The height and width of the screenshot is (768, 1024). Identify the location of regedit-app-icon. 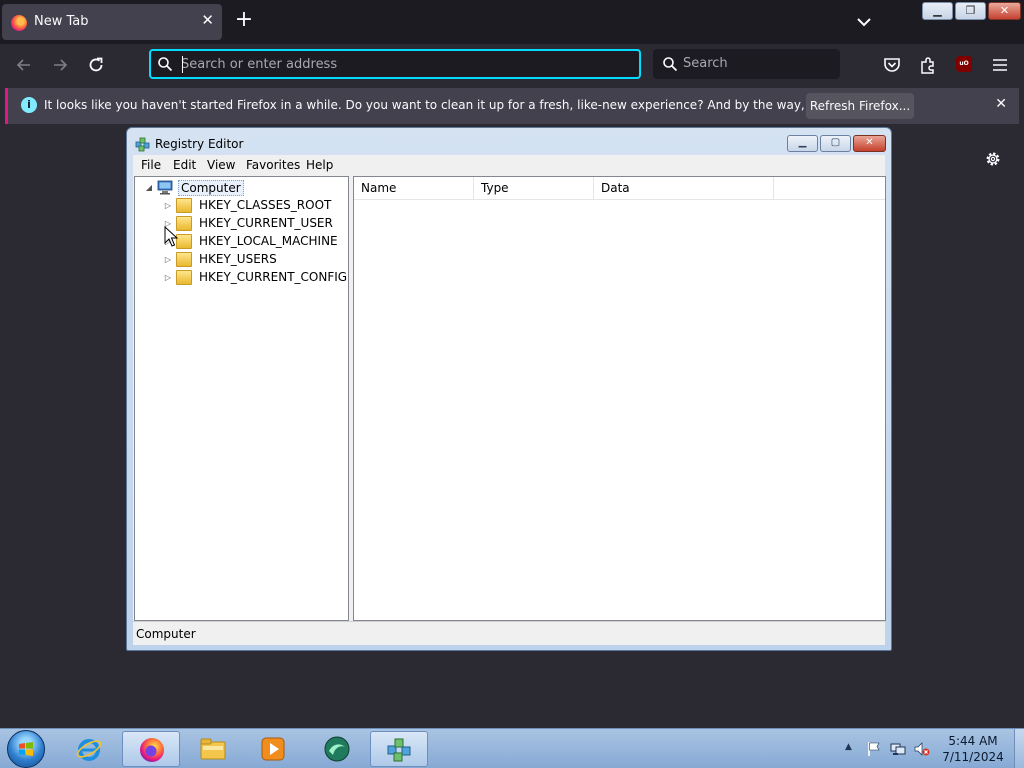
(142, 144).